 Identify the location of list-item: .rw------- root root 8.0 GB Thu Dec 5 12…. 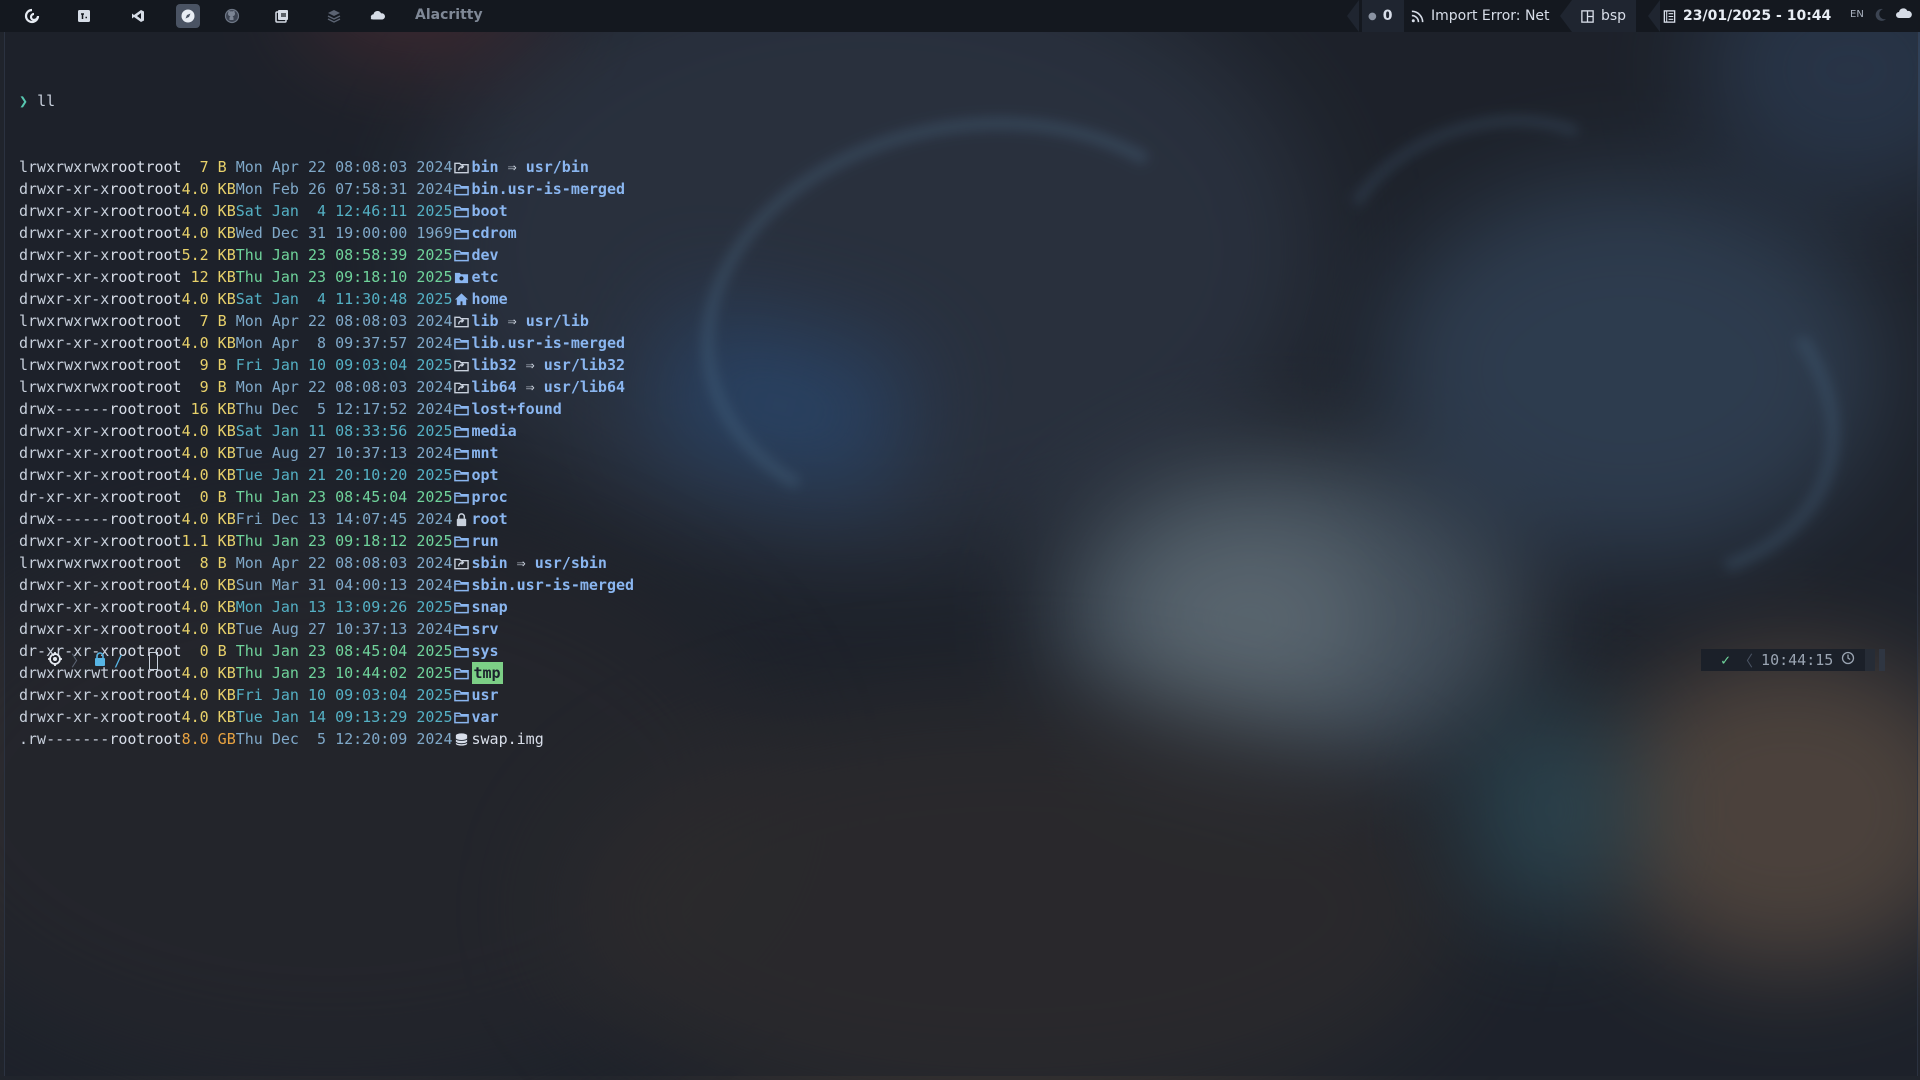
(326, 739).